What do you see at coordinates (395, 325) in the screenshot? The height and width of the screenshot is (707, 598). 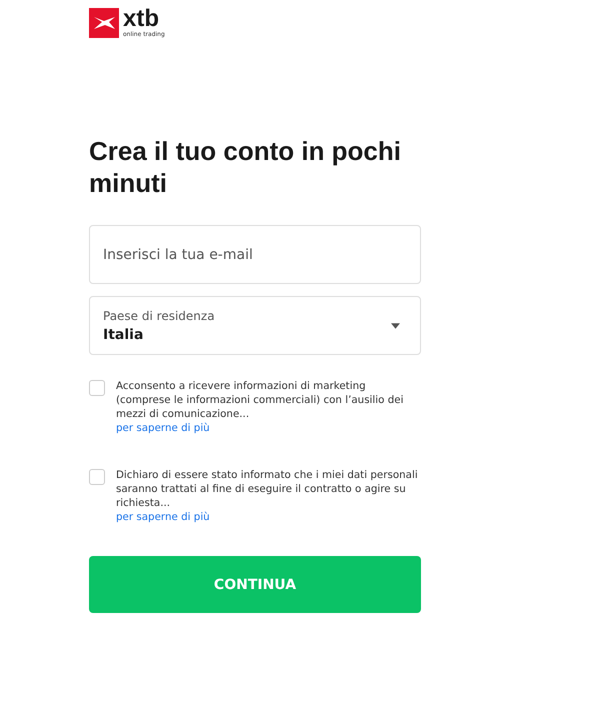 I see `dropdown-caret-icon` at bounding box center [395, 325].